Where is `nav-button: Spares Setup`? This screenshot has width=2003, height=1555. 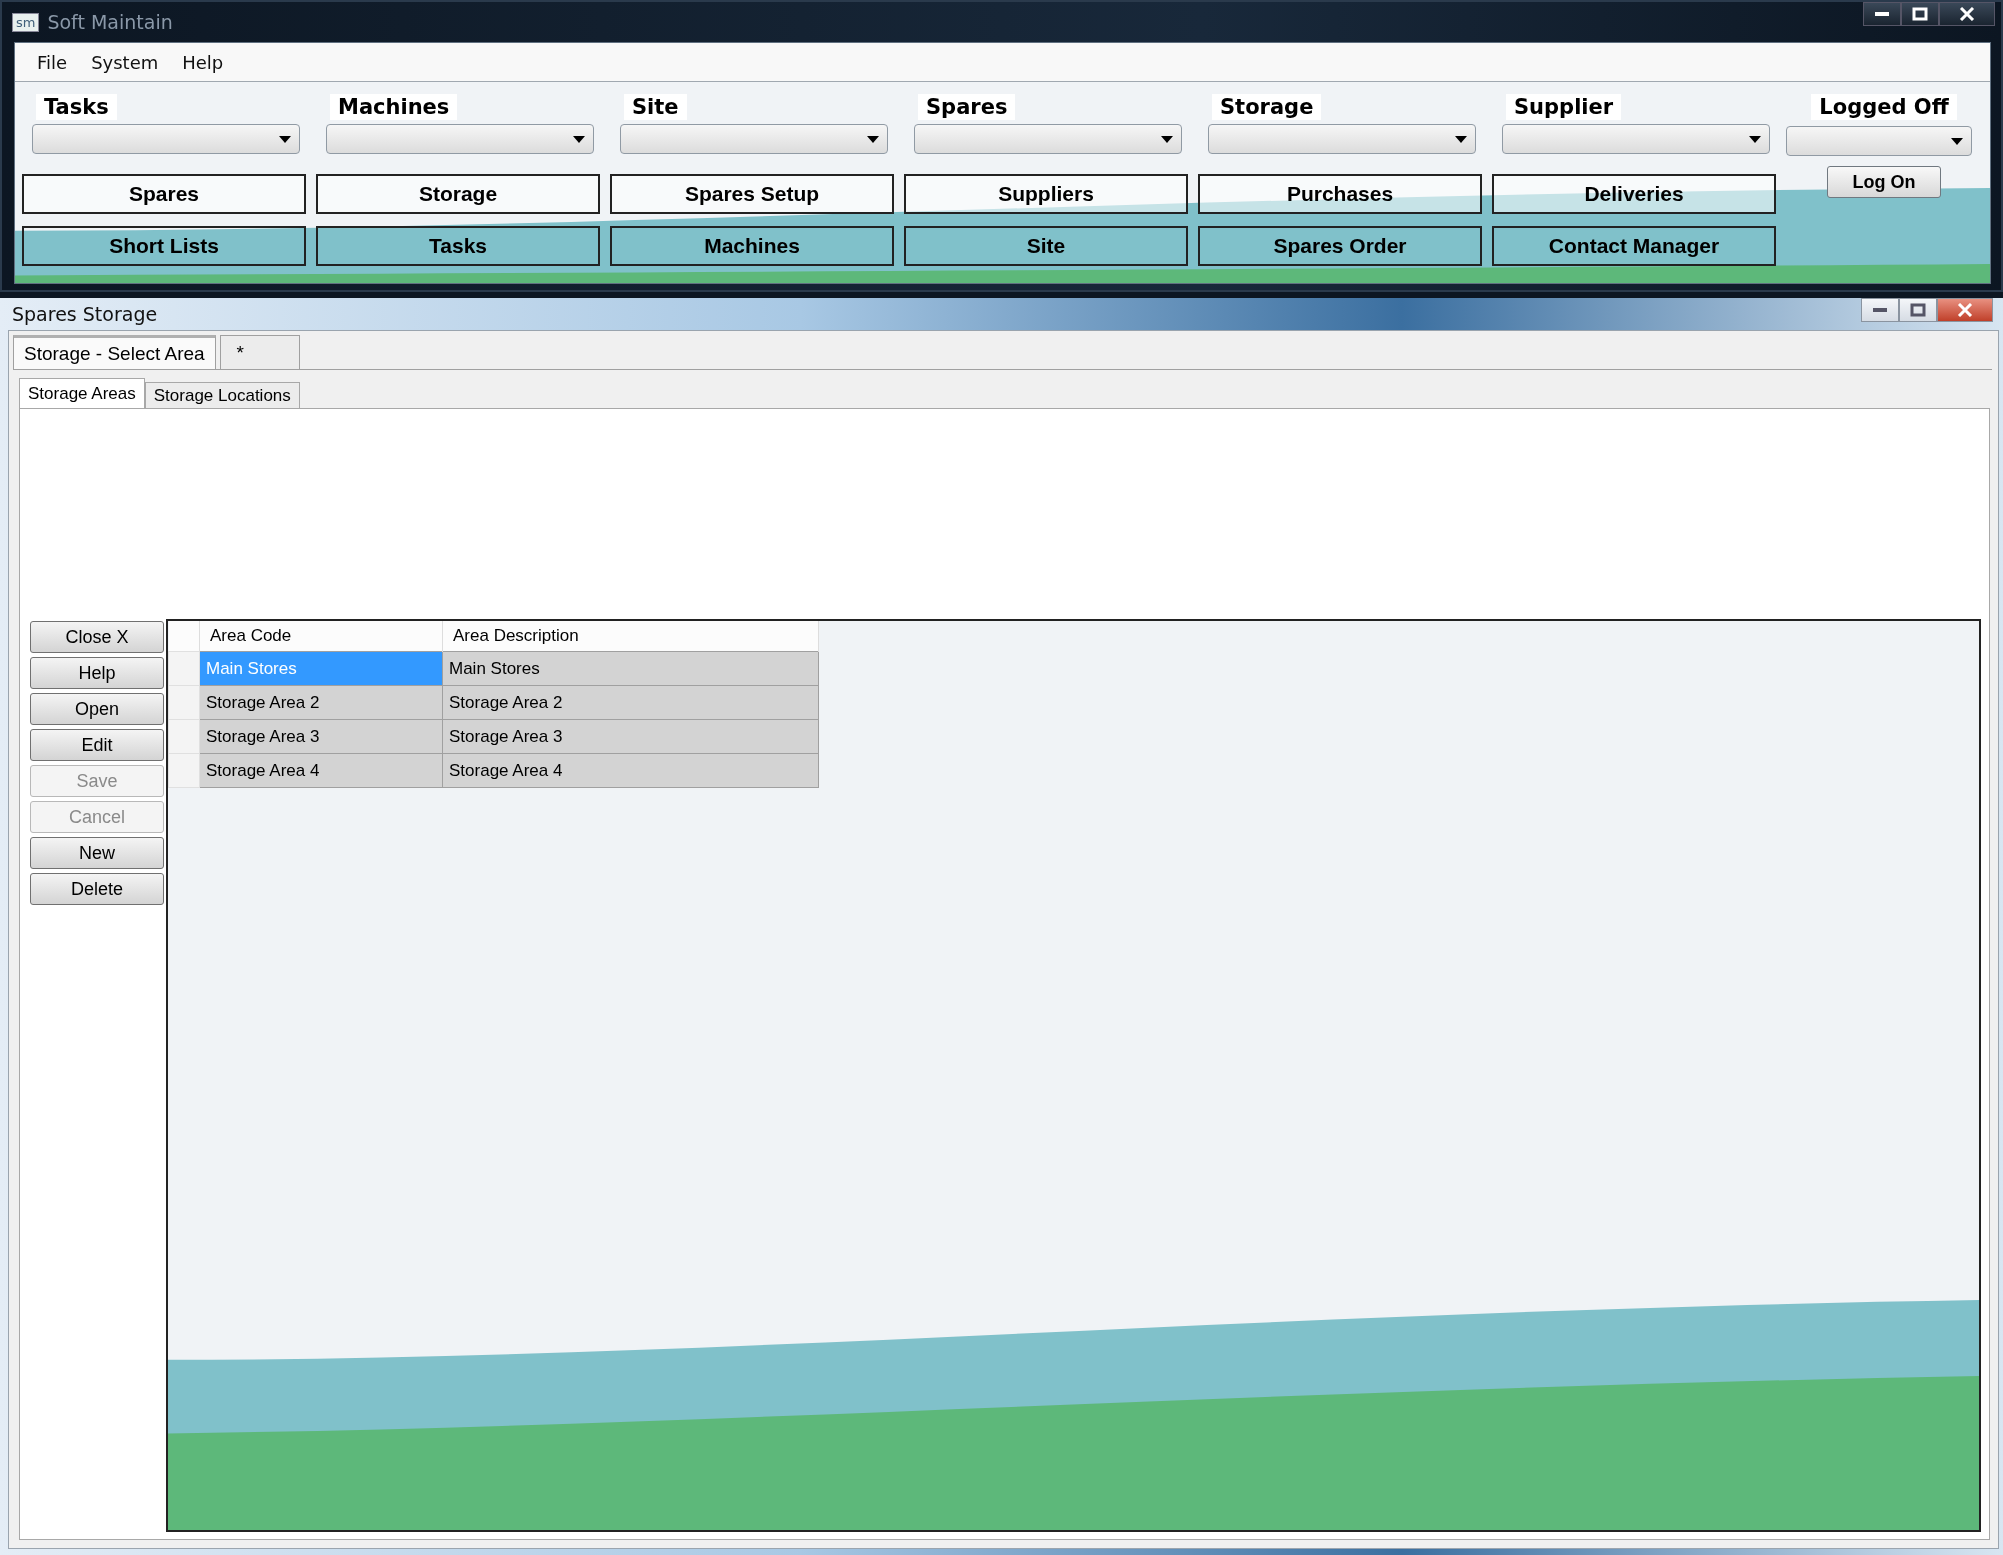 nav-button: Spares Setup is located at coordinates (752, 193).